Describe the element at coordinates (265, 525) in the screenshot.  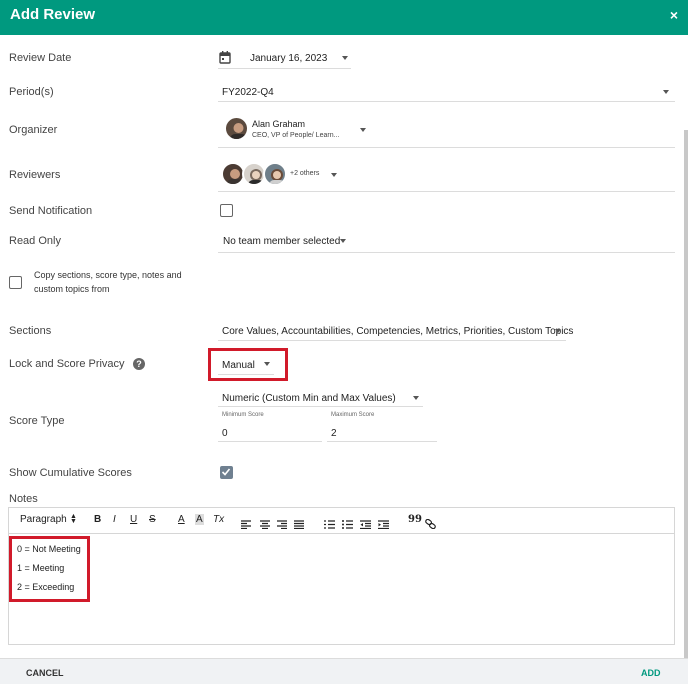
I see `align-center-icon` at that location.